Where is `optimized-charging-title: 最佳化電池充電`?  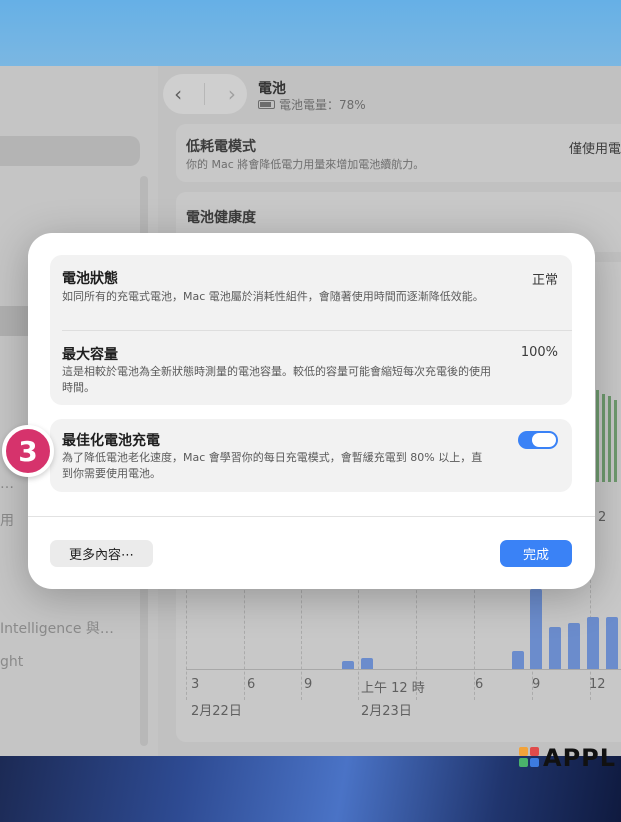
optimized-charging-title: 最佳化電池充電 is located at coordinates (111, 441).